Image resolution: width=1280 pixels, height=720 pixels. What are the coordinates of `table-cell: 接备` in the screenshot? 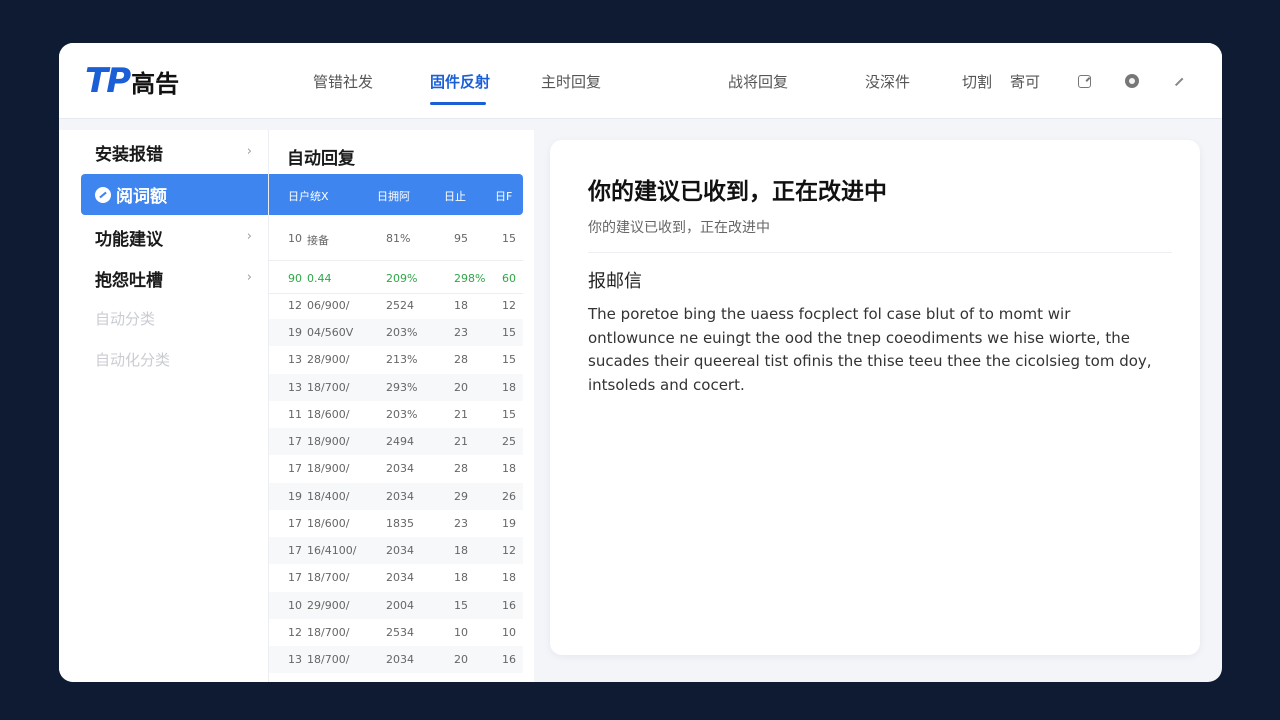 It's located at (318, 240).